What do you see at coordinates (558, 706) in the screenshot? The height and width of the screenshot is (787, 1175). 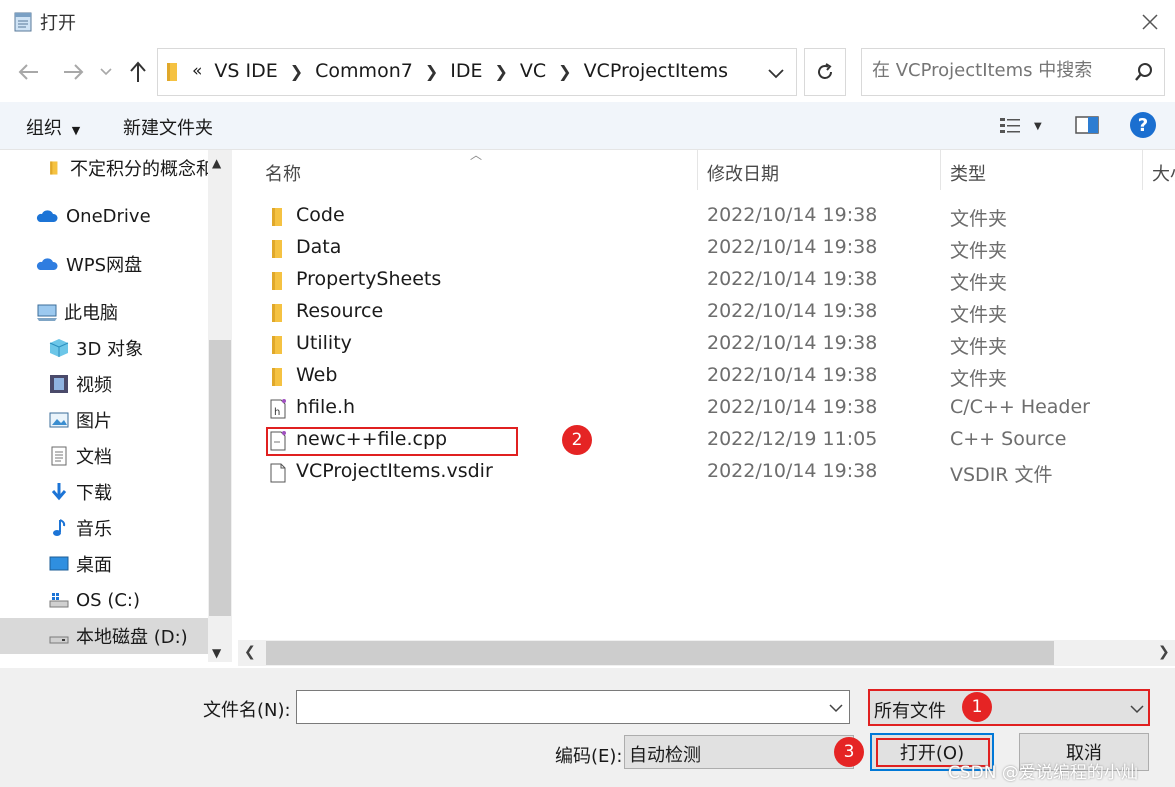 I see `filename-input` at bounding box center [558, 706].